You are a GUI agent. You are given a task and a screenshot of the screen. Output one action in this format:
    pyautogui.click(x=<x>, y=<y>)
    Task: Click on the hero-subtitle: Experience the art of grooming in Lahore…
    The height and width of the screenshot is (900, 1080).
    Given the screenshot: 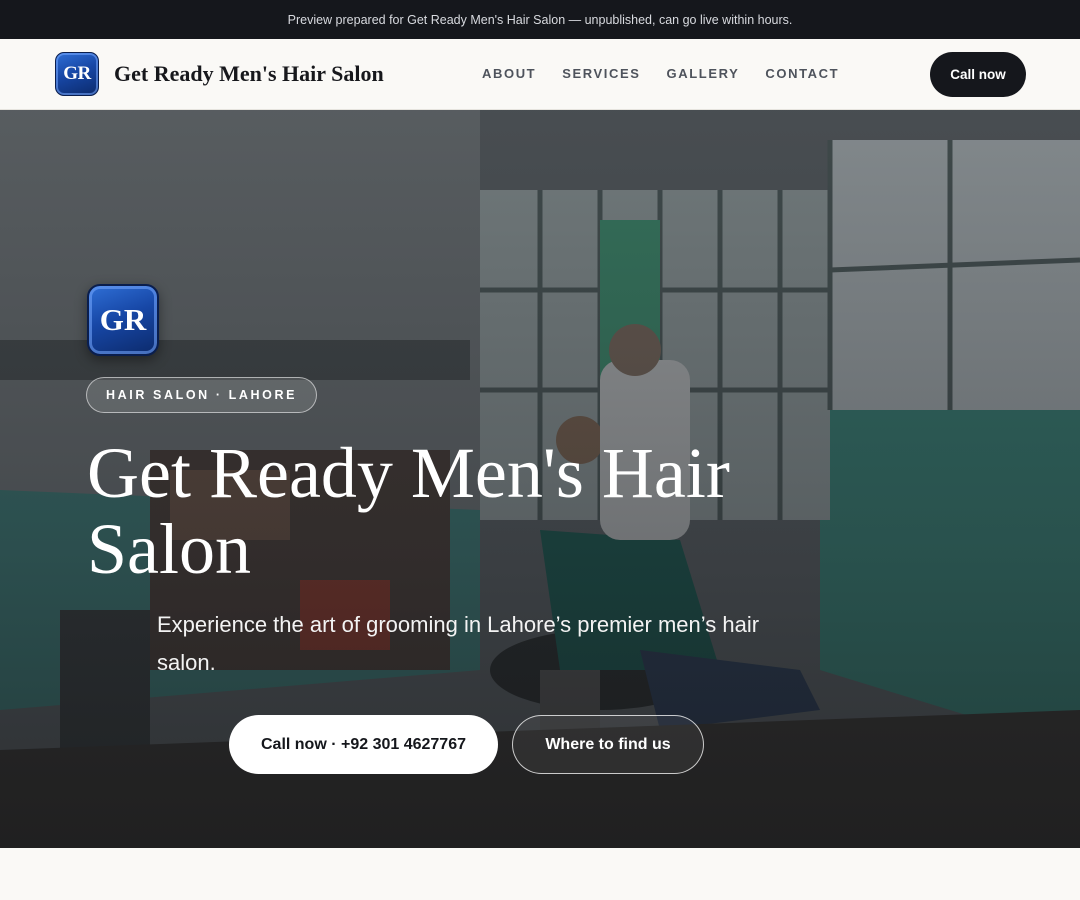 What is the action you would take?
    pyautogui.click(x=458, y=643)
    